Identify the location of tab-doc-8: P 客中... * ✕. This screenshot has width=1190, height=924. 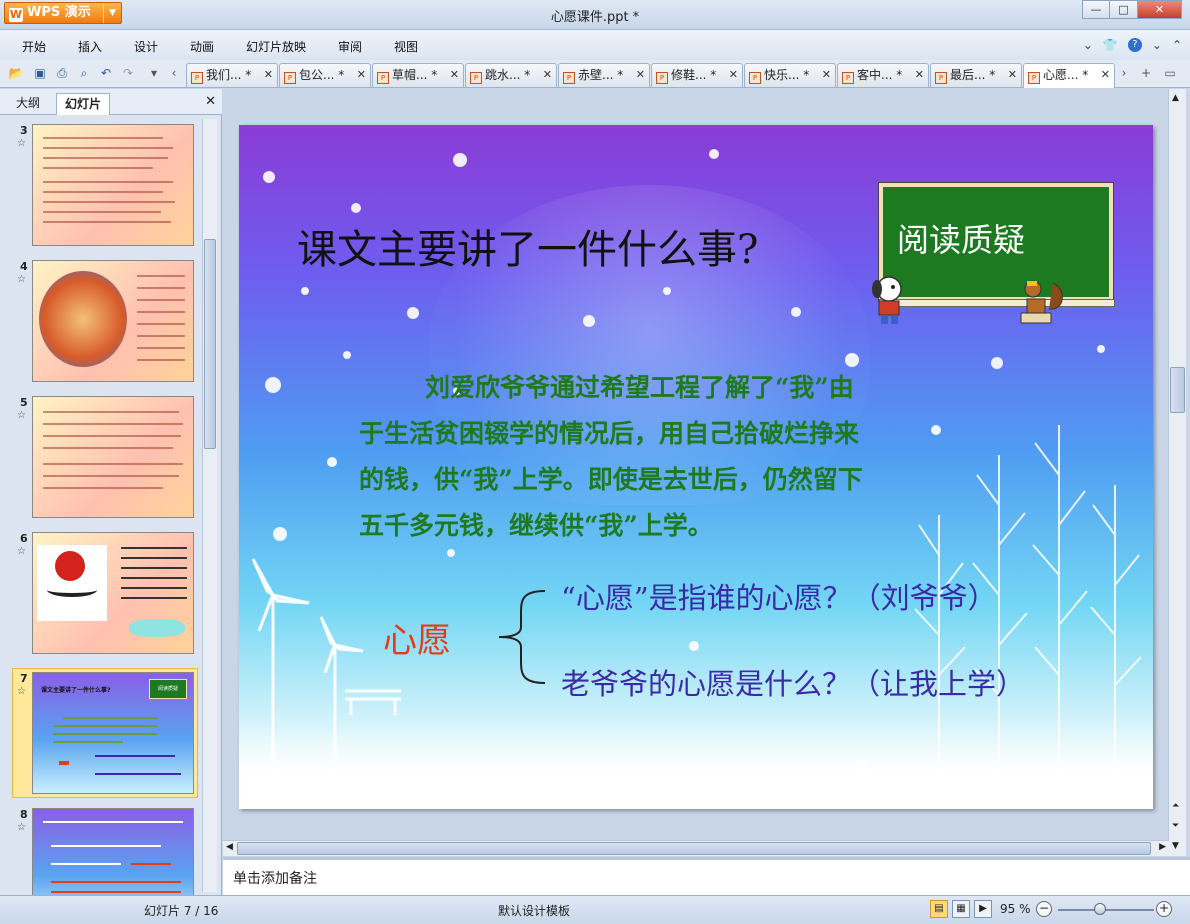
(883, 75).